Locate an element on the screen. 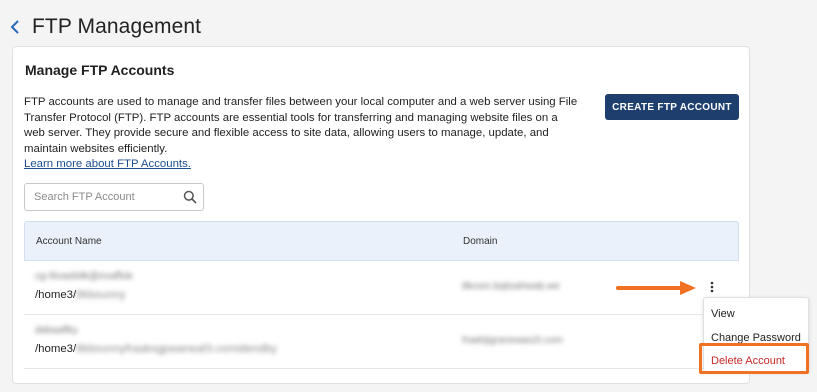  account-domain: fraahjigranewas2t.com is located at coordinates (512, 340).